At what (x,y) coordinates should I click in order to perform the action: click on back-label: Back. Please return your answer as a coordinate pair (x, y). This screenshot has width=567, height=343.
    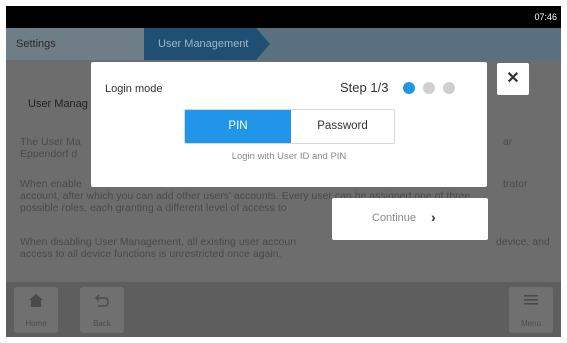
    Looking at the image, I should click on (102, 323).